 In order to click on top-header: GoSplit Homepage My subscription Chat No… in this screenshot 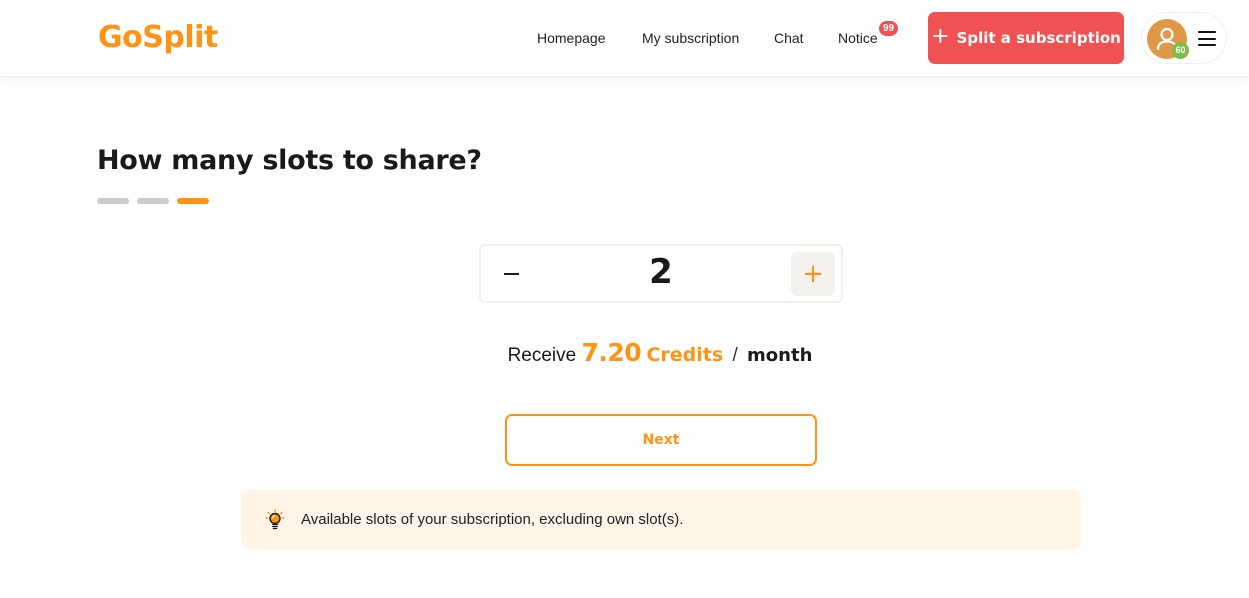, I will do `click(624, 38)`.